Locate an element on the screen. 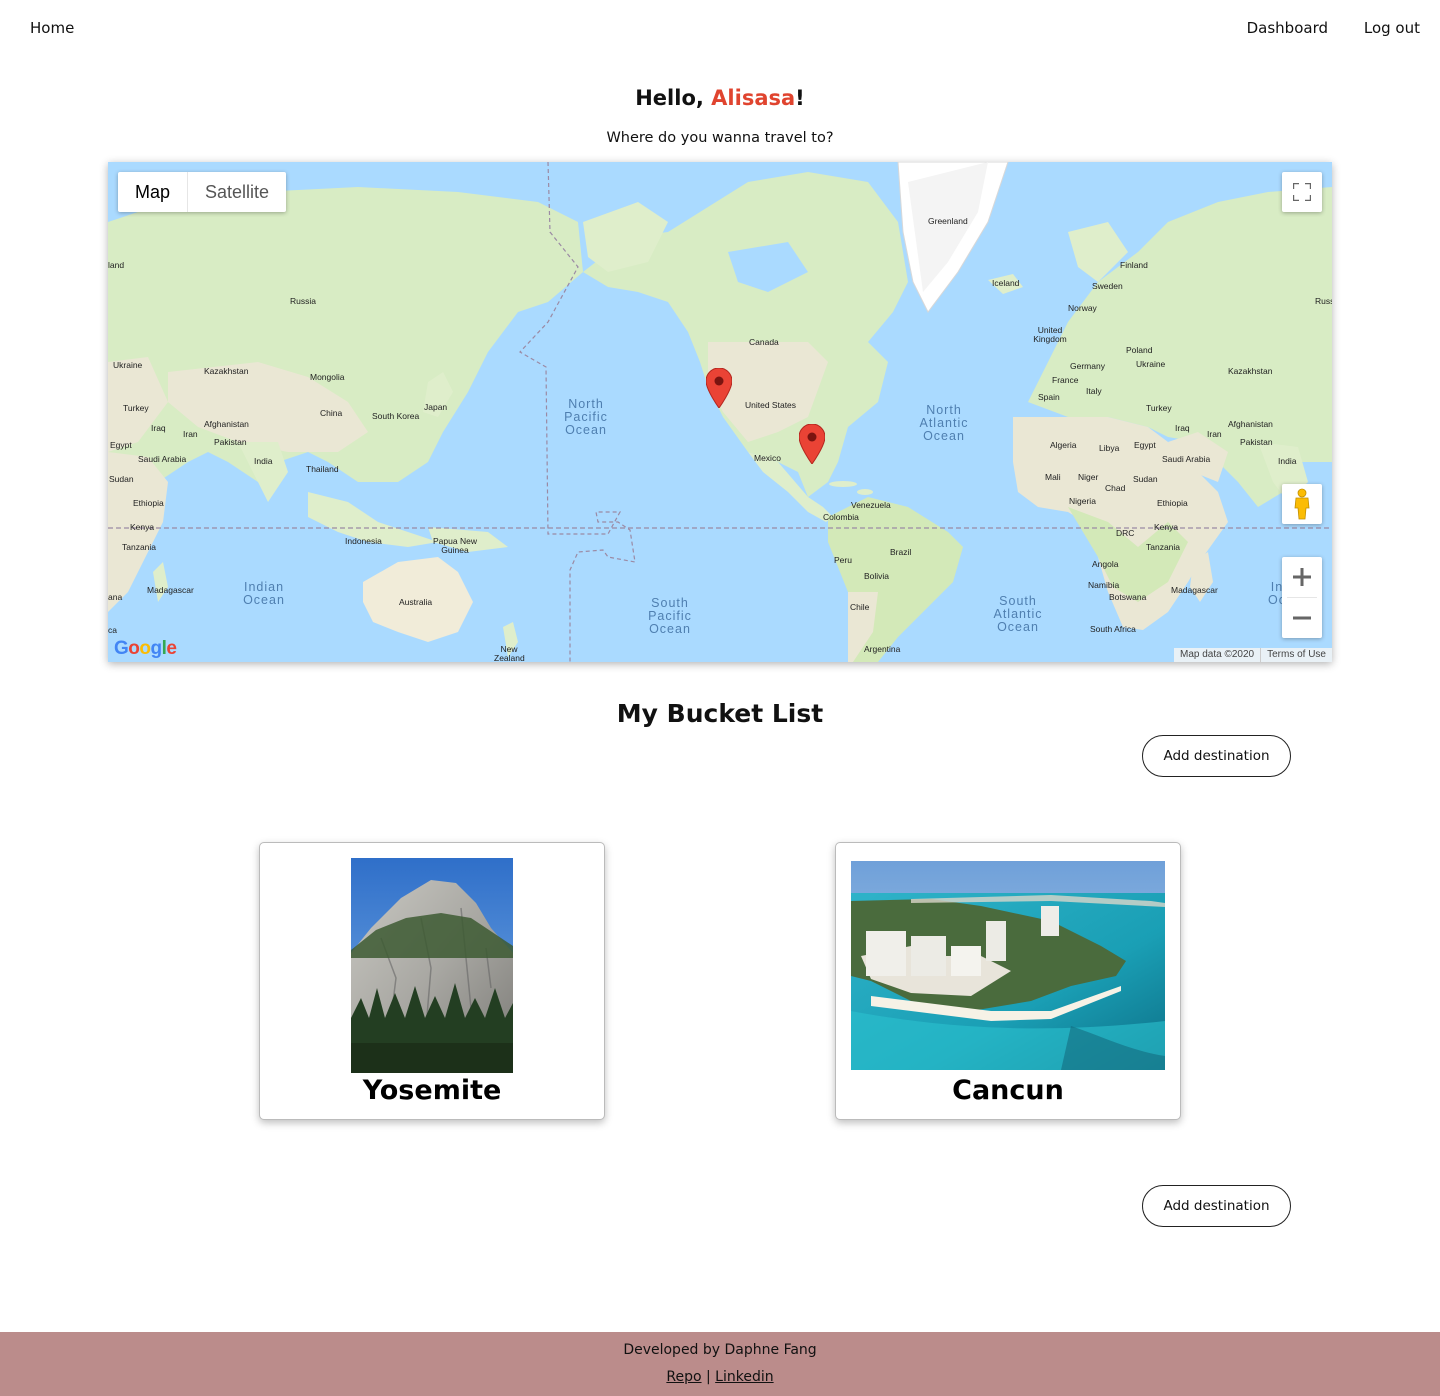  label-kazakhstan-west: Kazakhstan is located at coordinates (226, 371).